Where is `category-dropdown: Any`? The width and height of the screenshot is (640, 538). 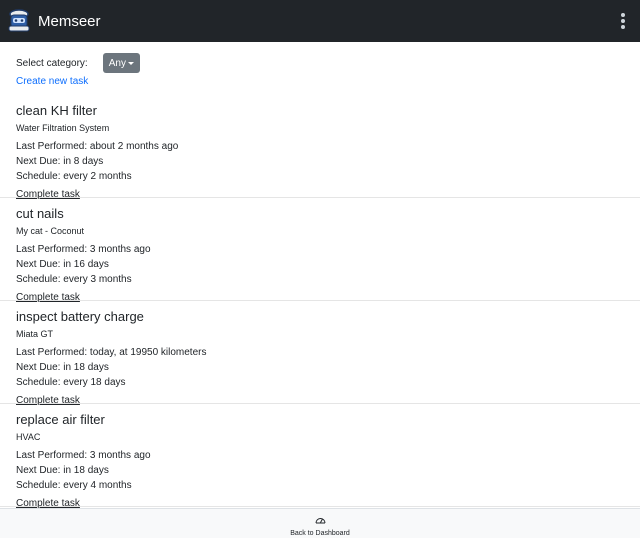
category-dropdown: Any is located at coordinates (121, 63).